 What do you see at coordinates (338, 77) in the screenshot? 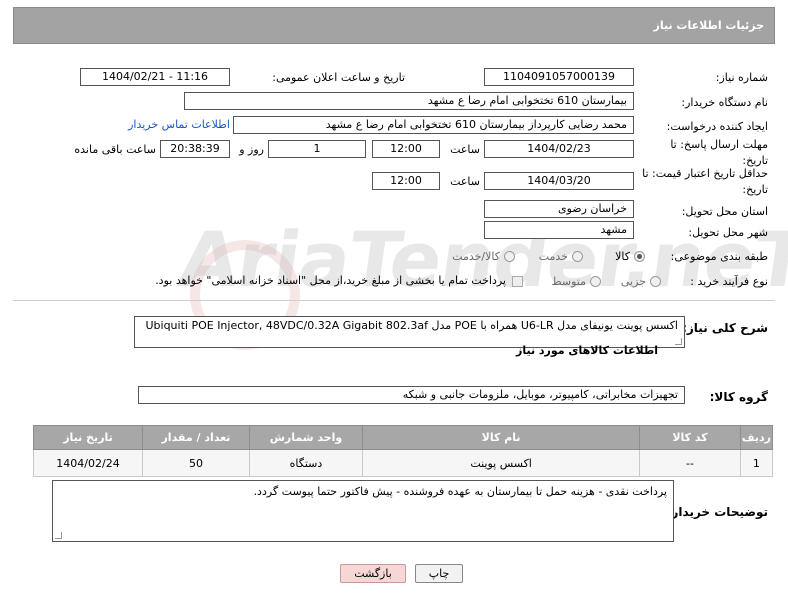
I see `announce-label: تاریخ و ساعت اعلان عمومی:` at bounding box center [338, 77].